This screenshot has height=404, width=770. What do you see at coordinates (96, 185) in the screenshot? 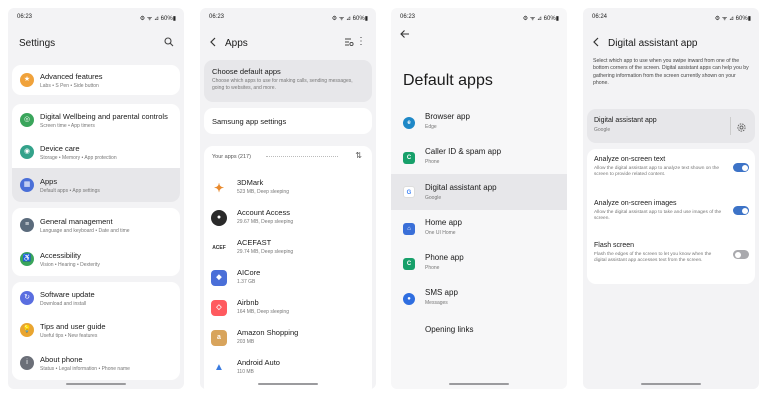
I see `settings-item-apps: ▦ Apps Default apps • App settings` at bounding box center [96, 185].